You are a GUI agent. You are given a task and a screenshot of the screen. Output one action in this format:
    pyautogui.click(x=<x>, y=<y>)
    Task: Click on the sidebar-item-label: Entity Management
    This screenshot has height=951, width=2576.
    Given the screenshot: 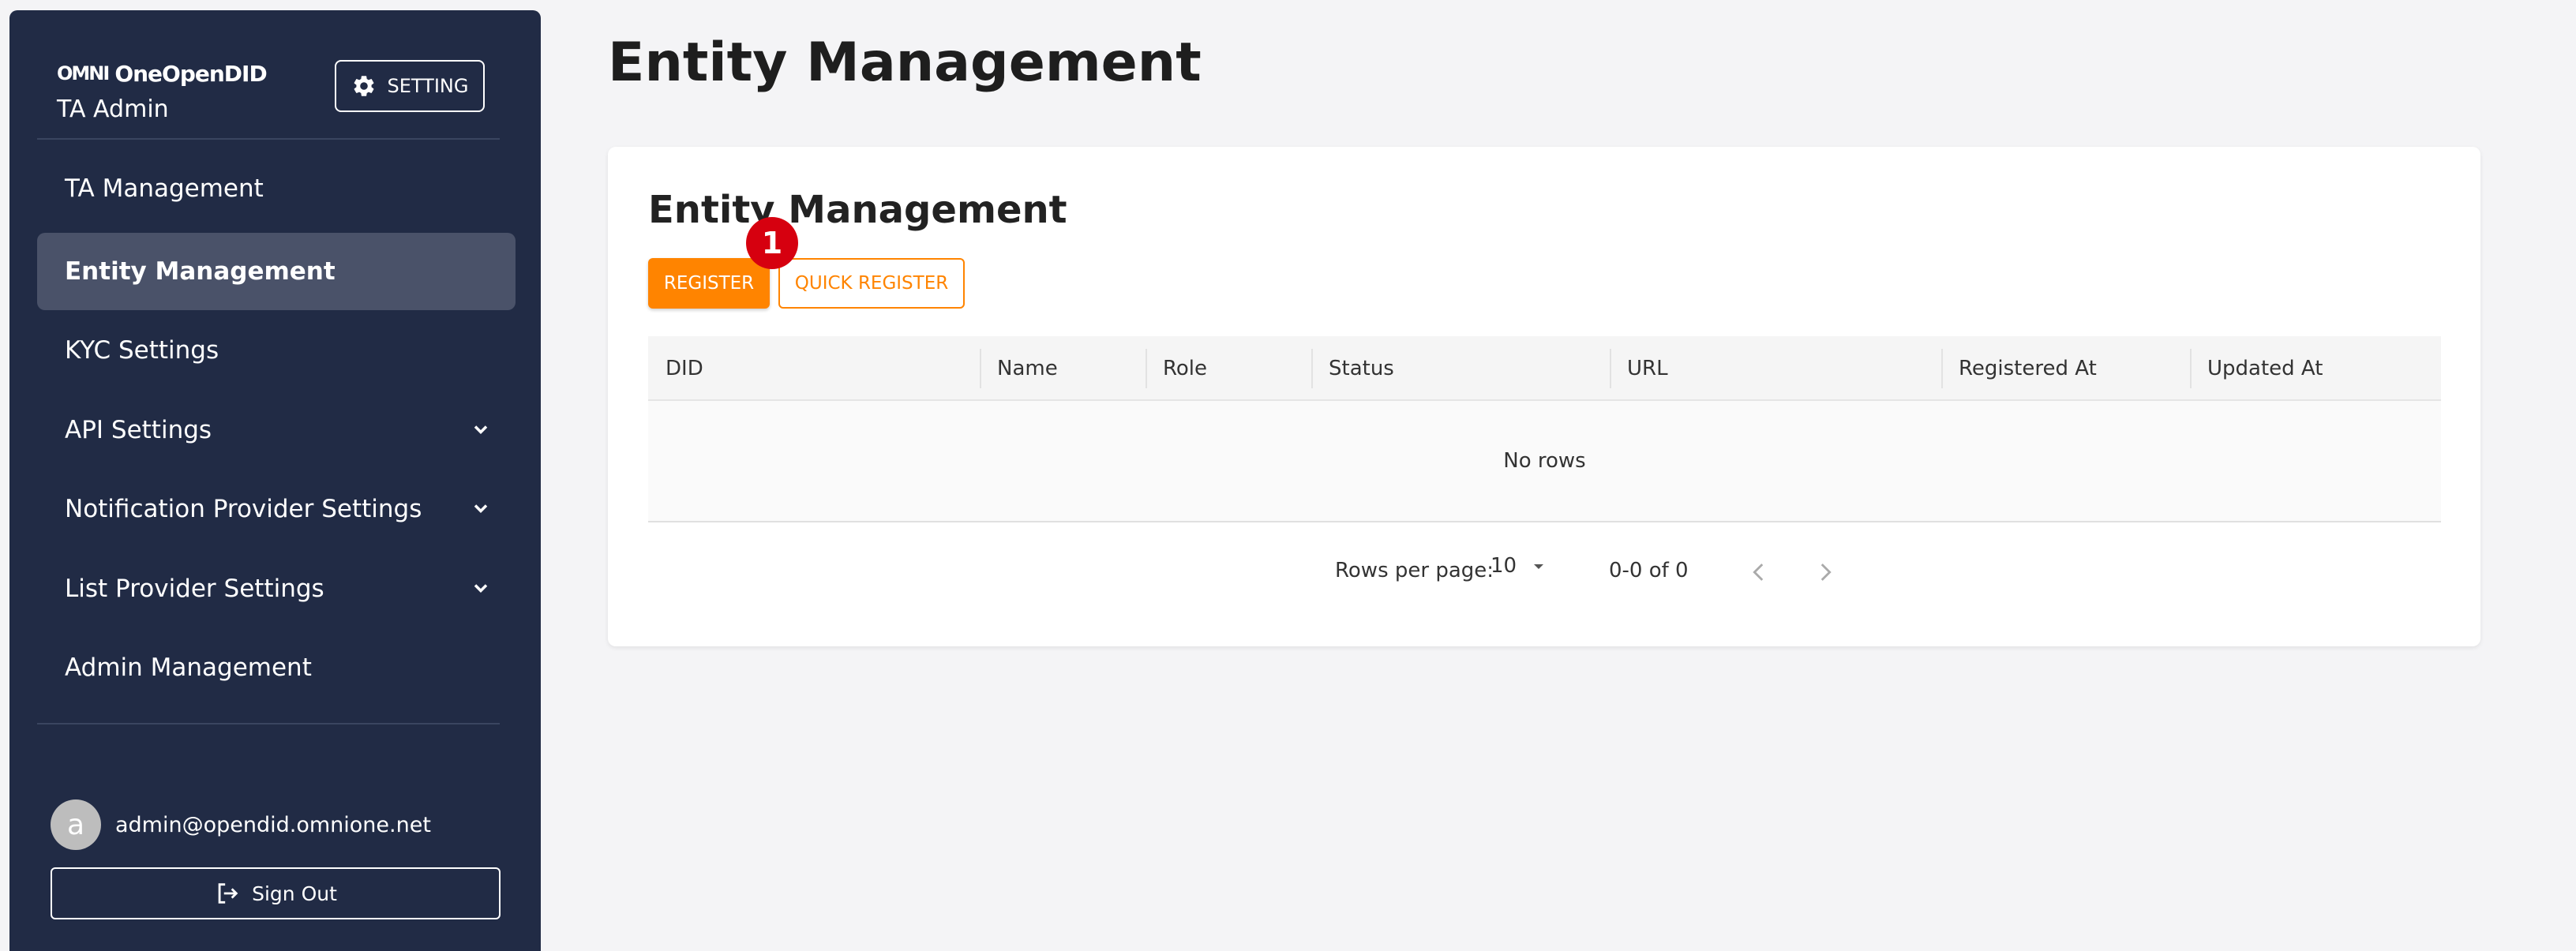 What is the action you would take?
    pyautogui.click(x=200, y=271)
    